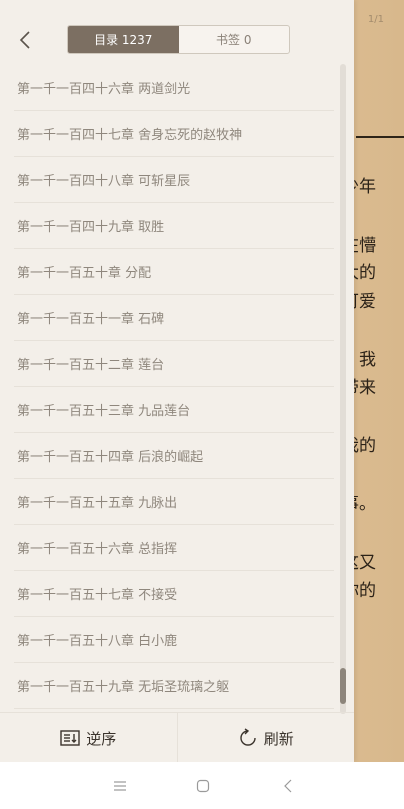  What do you see at coordinates (380, 137) in the screenshot?
I see `reader-divider` at bounding box center [380, 137].